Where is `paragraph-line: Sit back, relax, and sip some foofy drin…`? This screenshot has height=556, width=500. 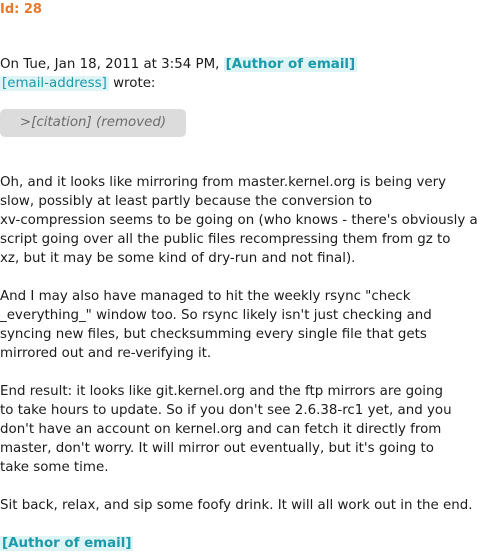
paragraph-line: Sit back, relax, and sip some foofy drin… is located at coordinates (236, 505).